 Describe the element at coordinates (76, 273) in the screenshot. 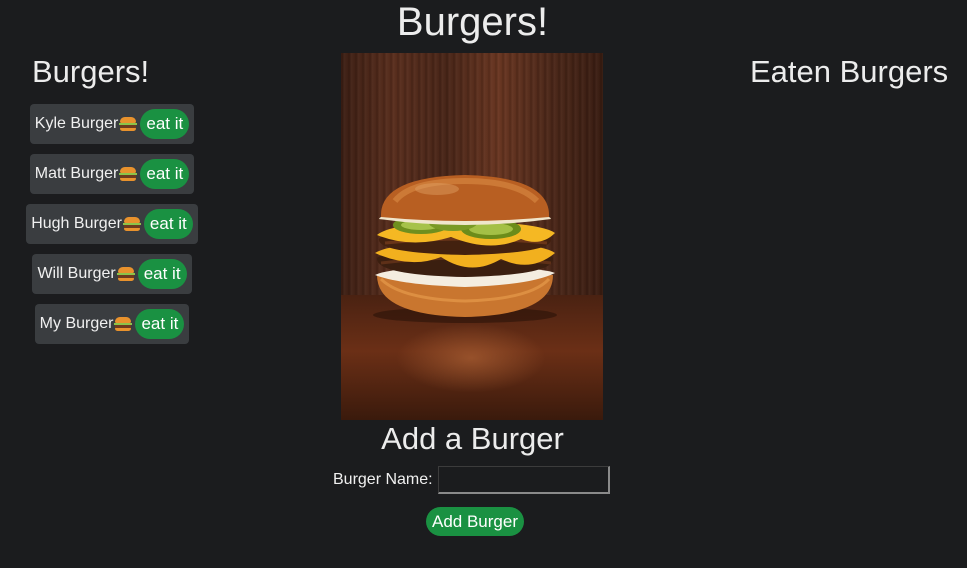

I see `burger-name: Will Burger` at that location.